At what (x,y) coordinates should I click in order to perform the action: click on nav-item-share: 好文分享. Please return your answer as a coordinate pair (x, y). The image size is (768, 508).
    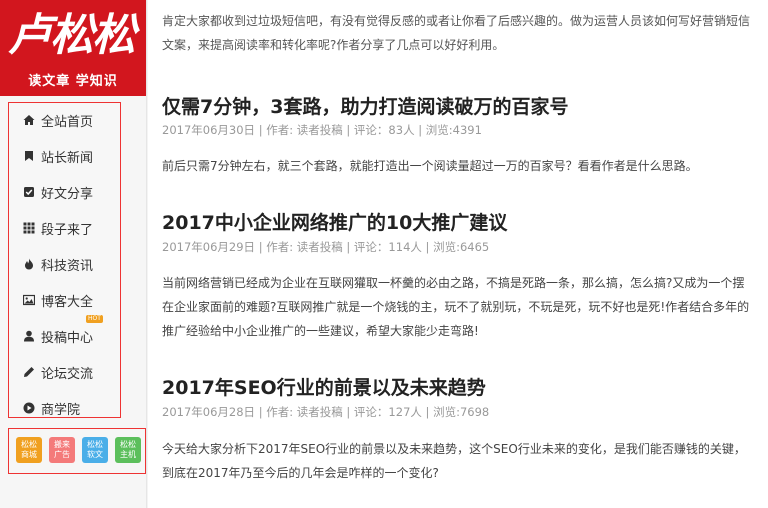
    Looking at the image, I should click on (64, 192).